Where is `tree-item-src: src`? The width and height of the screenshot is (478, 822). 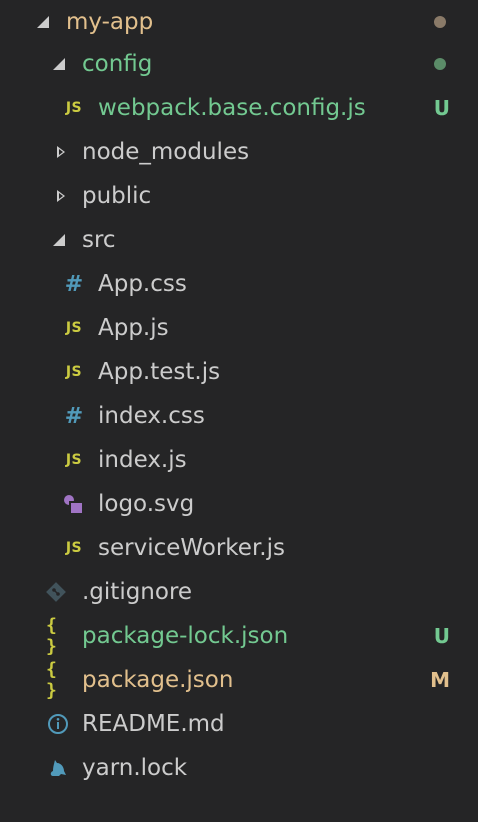
tree-item-src: src is located at coordinates (239, 240).